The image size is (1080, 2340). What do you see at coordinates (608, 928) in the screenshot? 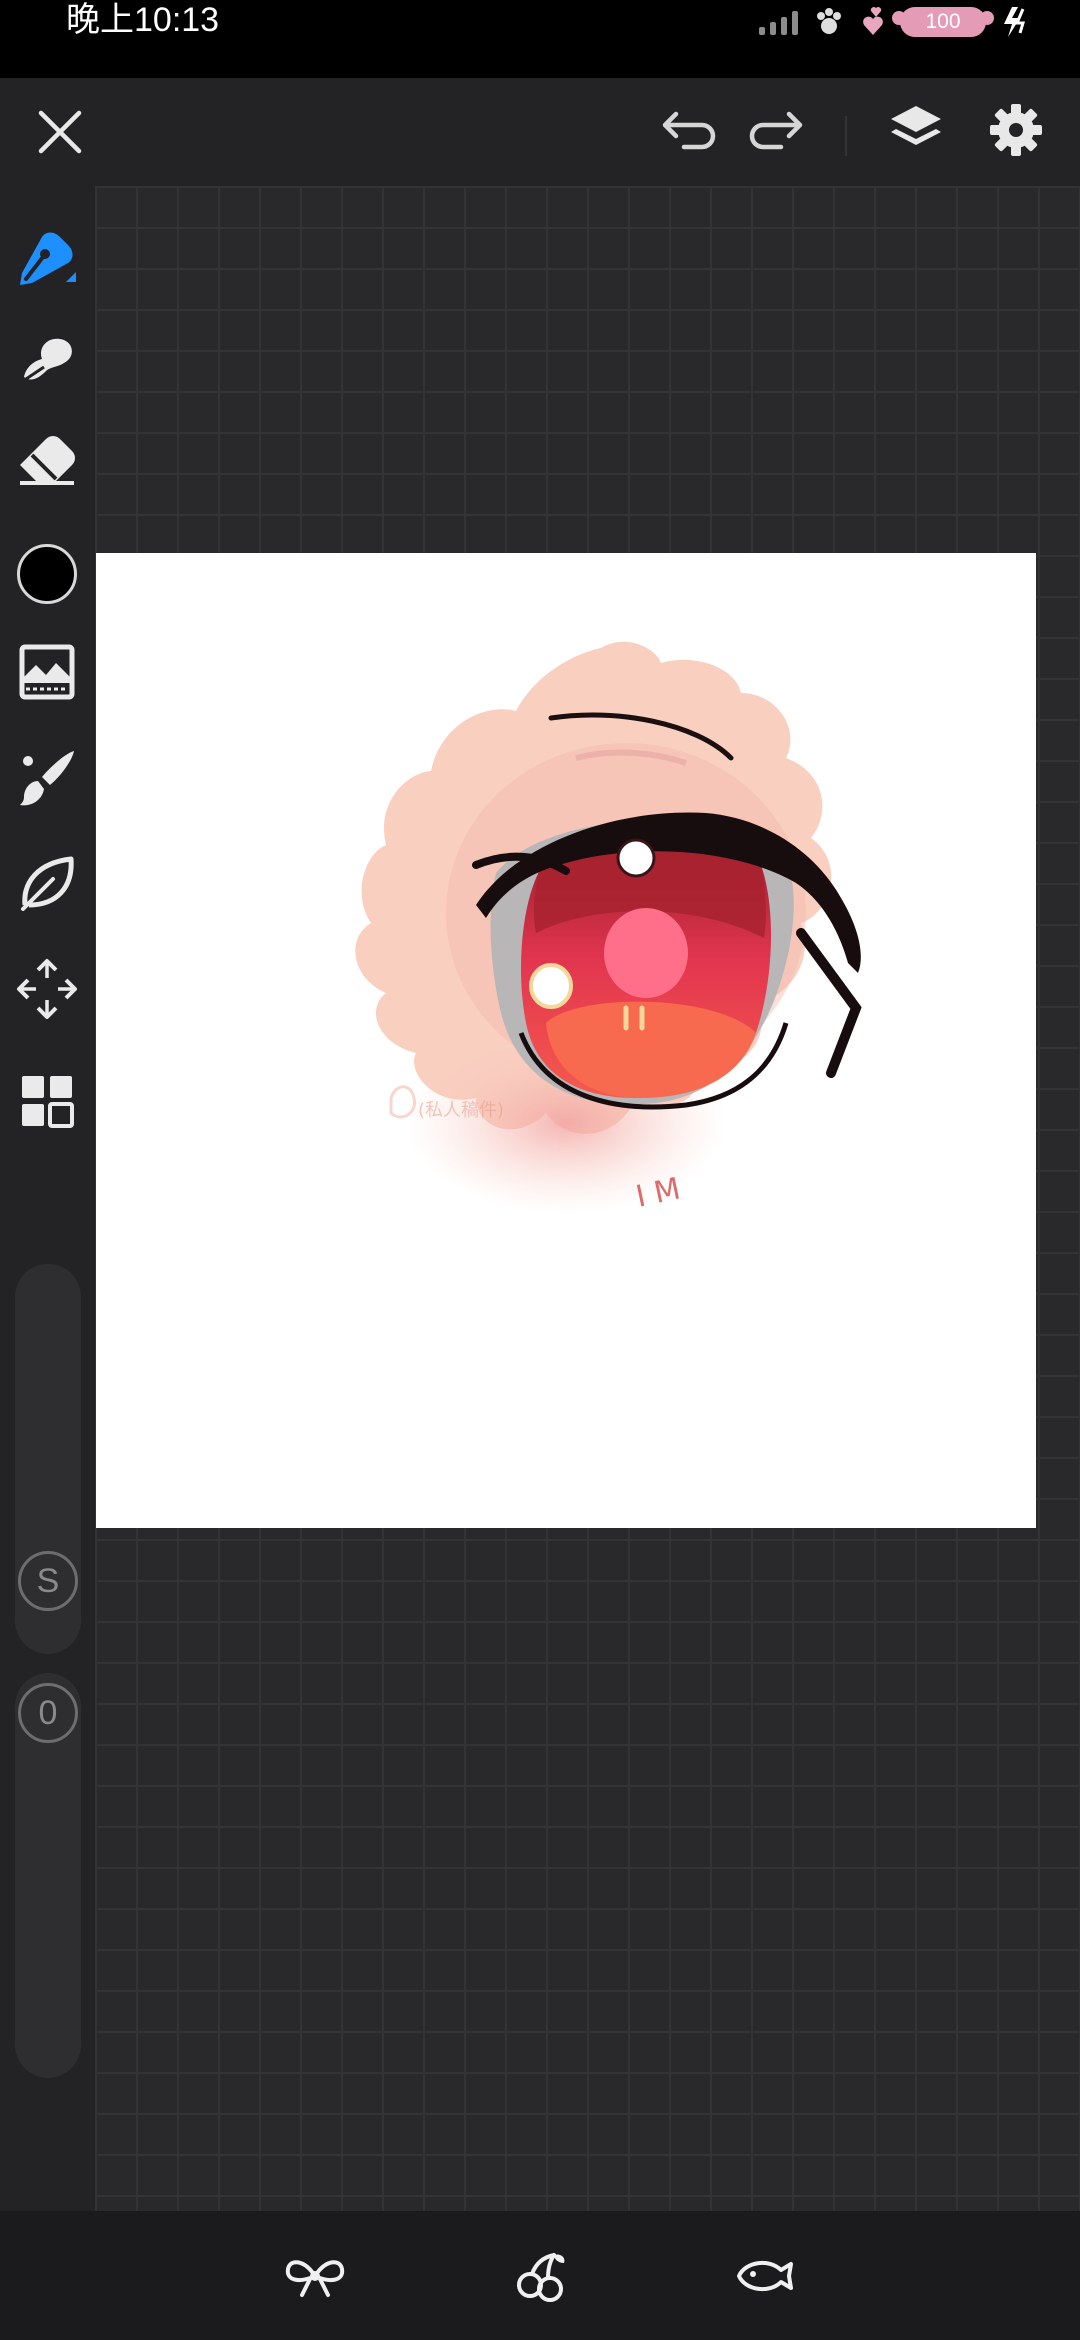
I see `eye-artwork: (私人稿件) I M` at bounding box center [608, 928].